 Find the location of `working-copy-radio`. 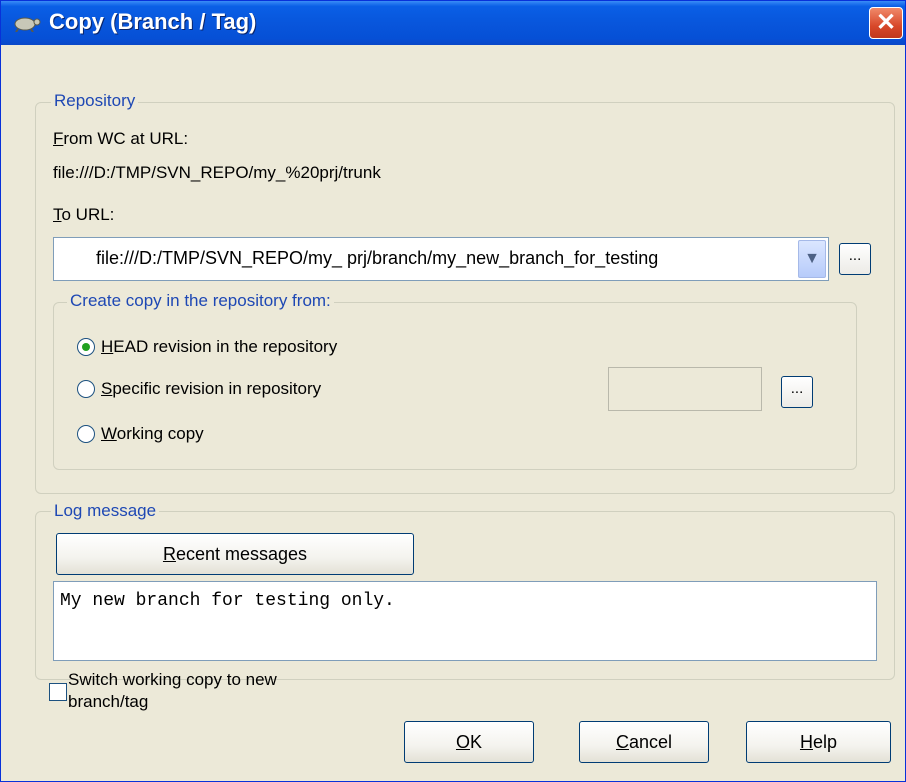

working-copy-radio is located at coordinates (86, 434).